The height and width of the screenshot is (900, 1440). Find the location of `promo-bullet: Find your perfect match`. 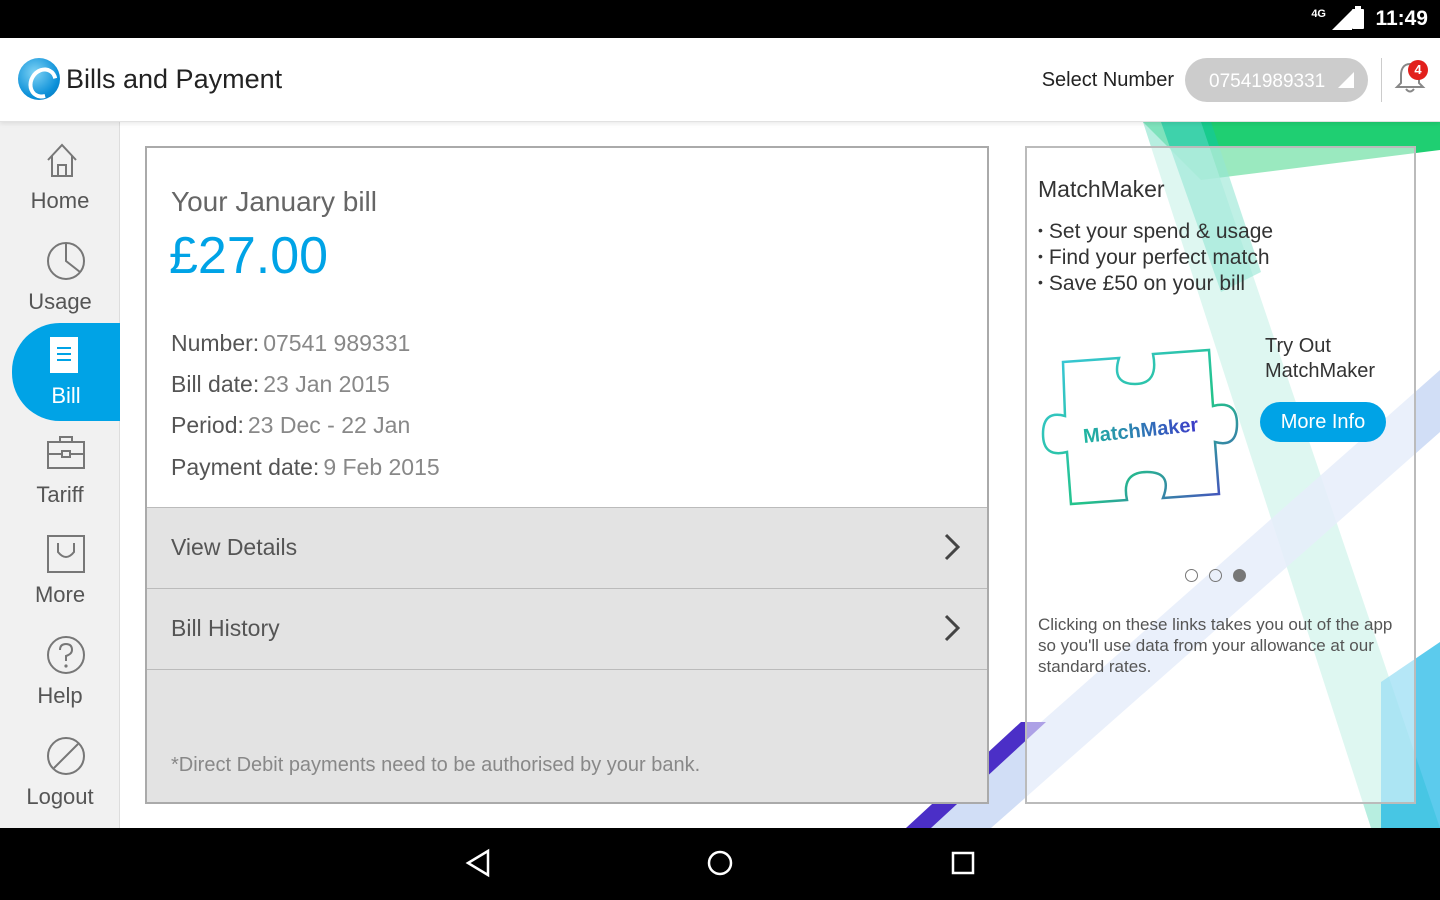

promo-bullet: Find your perfect match is located at coordinates (1155, 257).